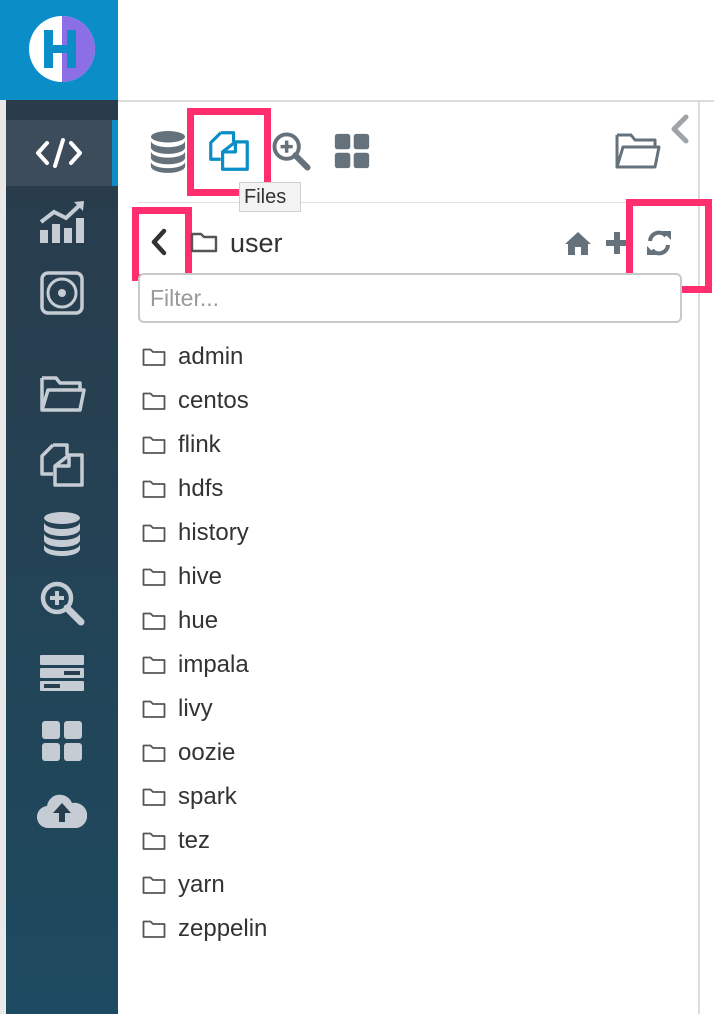 This screenshot has height=1014, width=714. I want to click on nav-tables, so click(62, 533).